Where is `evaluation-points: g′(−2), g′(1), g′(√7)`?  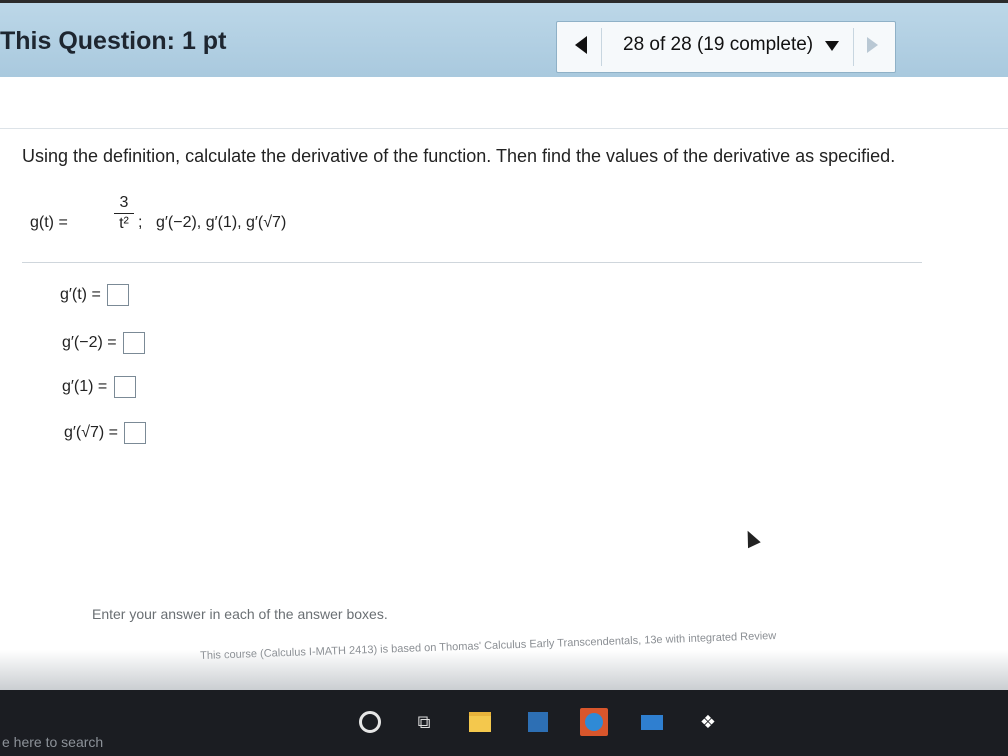 evaluation-points: g′(−2), g′(1), g′(√7) is located at coordinates (221, 222).